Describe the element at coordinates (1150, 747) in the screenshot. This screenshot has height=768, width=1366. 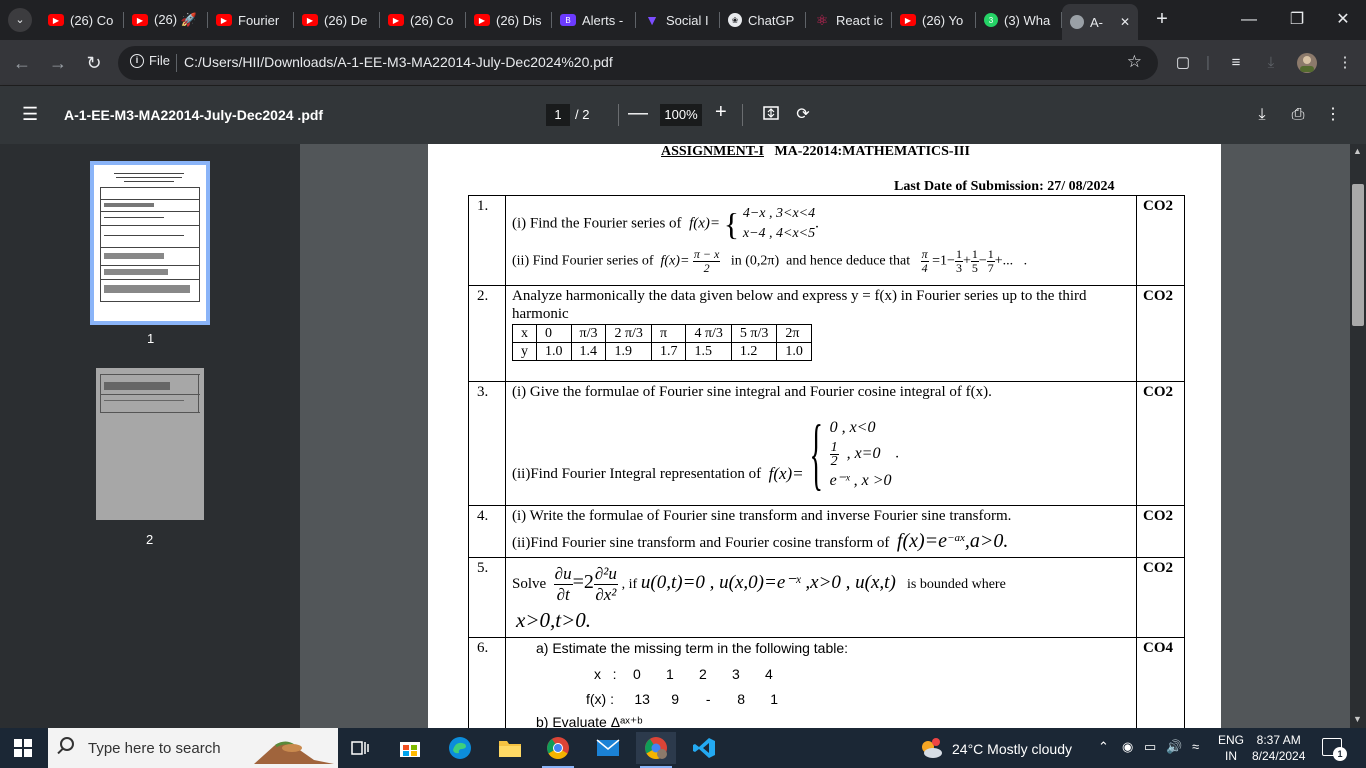
I see `battery-icon: ▭` at that location.